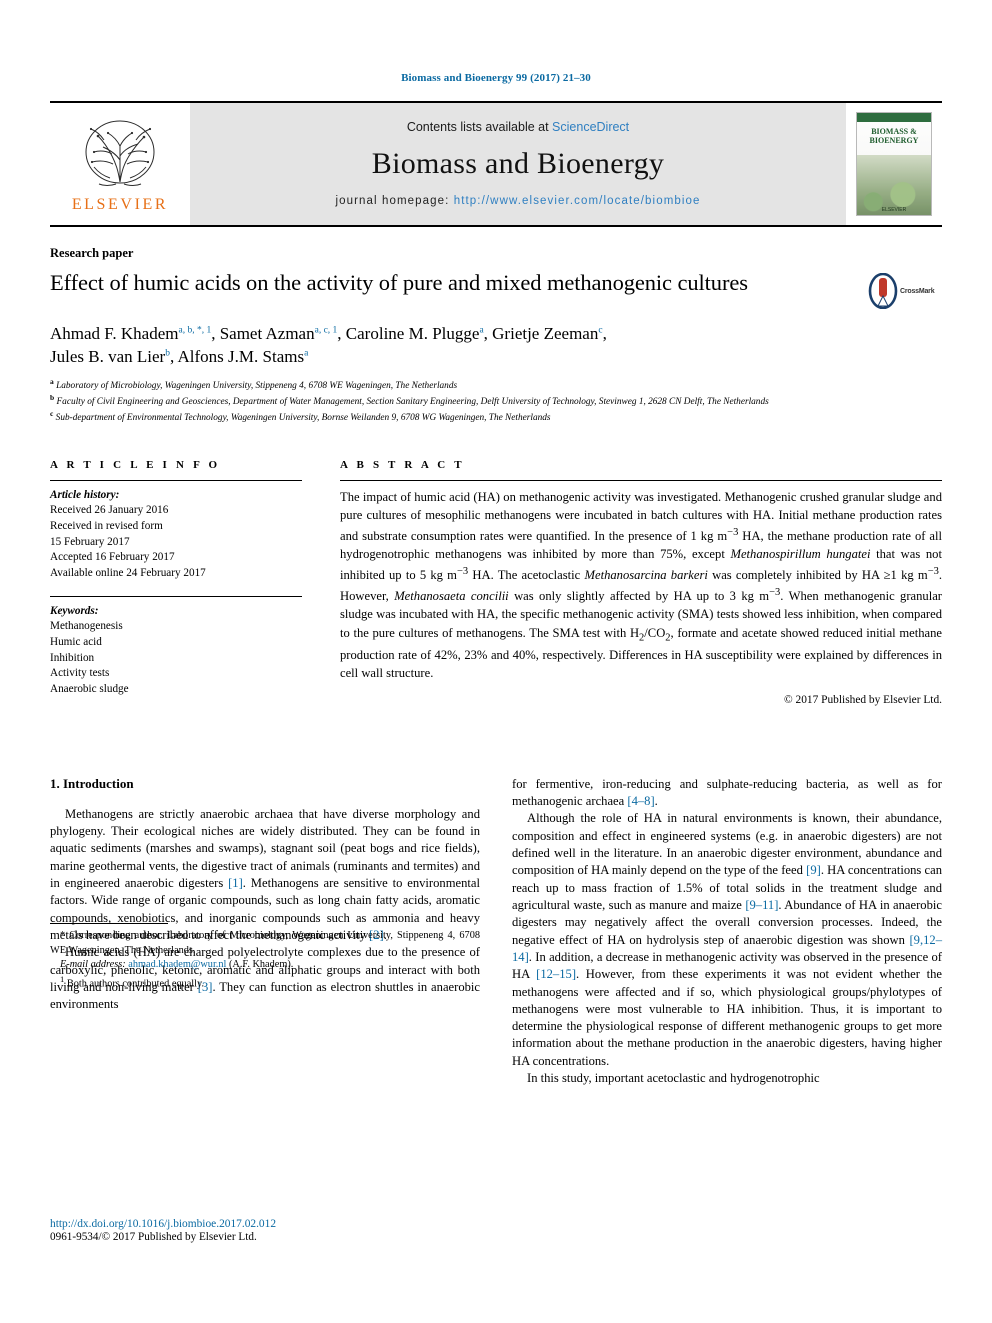 This screenshot has height=1323, width=992. What do you see at coordinates (52, 414) in the screenshot?
I see `affiliation-mark: c` at bounding box center [52, 414].